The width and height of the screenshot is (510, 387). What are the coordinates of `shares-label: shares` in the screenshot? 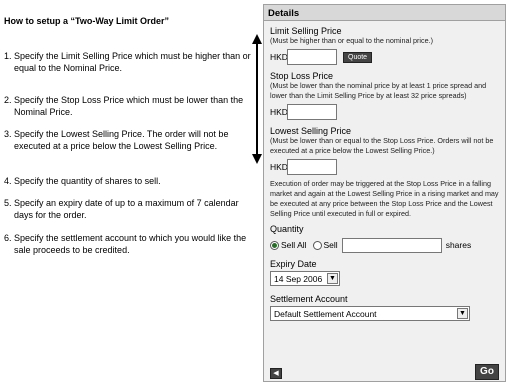 It's located at (458, 245).